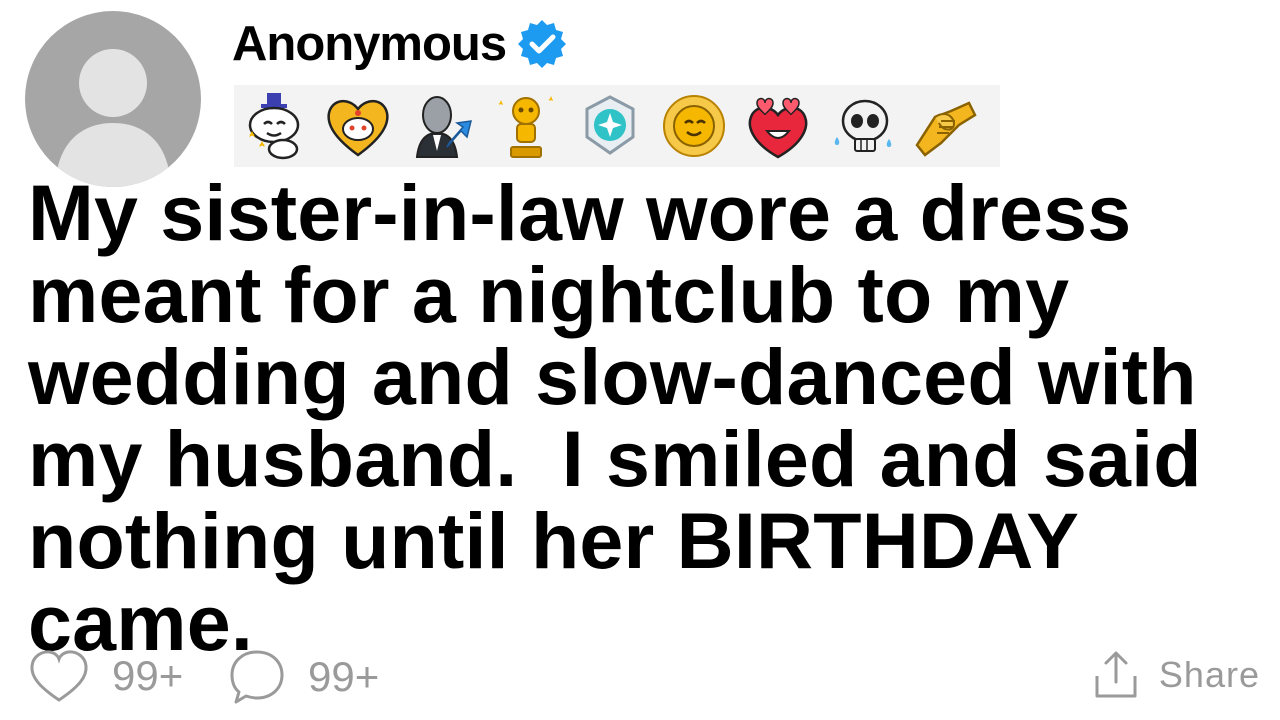 The height and width of the screenshot is (720, 1280). Describe the element at coordinates (257, 677) in the screenshot. I see `comment-bubble-icon` at that location.